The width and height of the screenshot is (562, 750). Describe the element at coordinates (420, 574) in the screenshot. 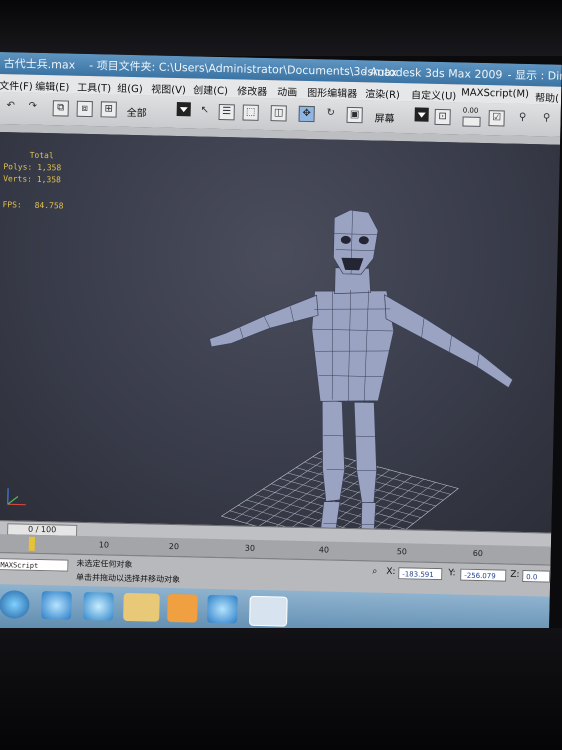

I see `x-coordinate-field: -183.591` at that location.